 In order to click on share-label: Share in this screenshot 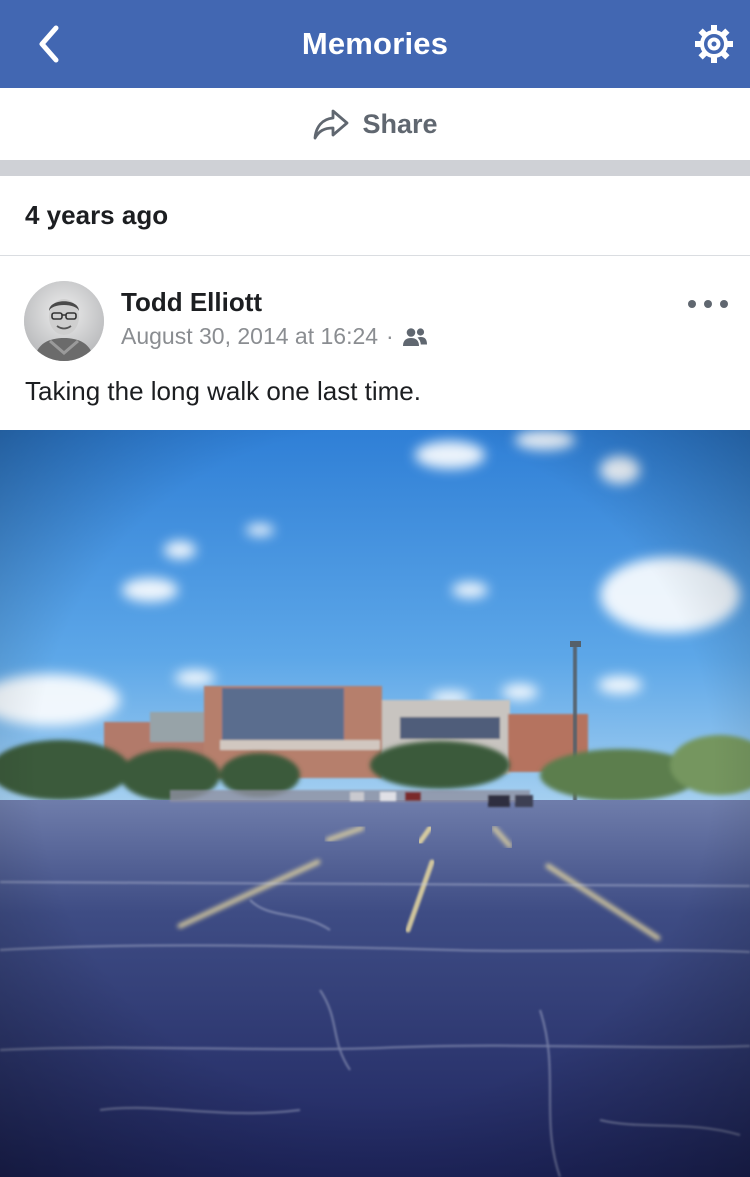, I will do `click(400, 123)`.